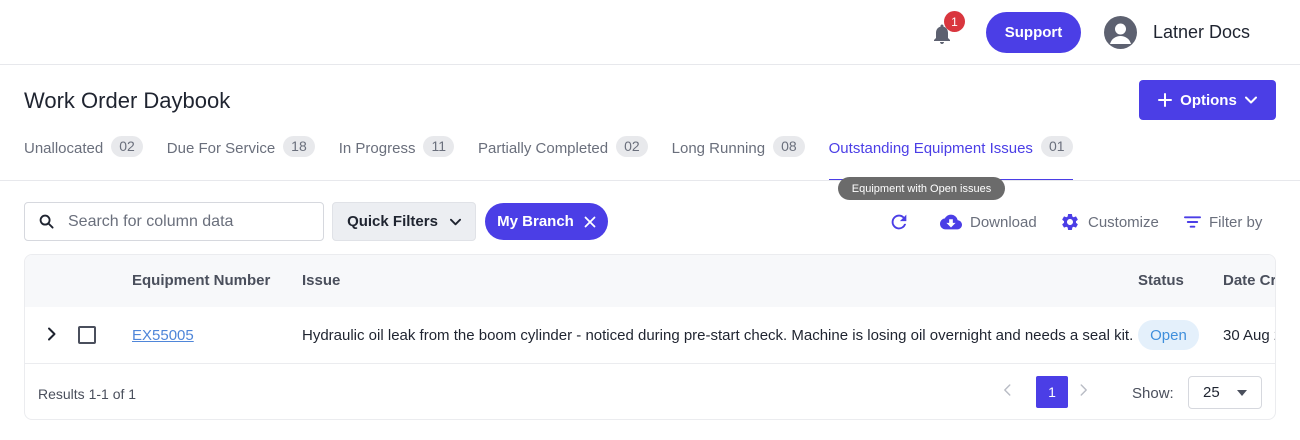 The width and height of the screenshot is (1300, 440). Describe the element at coordinates (789, 146) in the screenshot. I see `tab-count-badge: 08` at that location.